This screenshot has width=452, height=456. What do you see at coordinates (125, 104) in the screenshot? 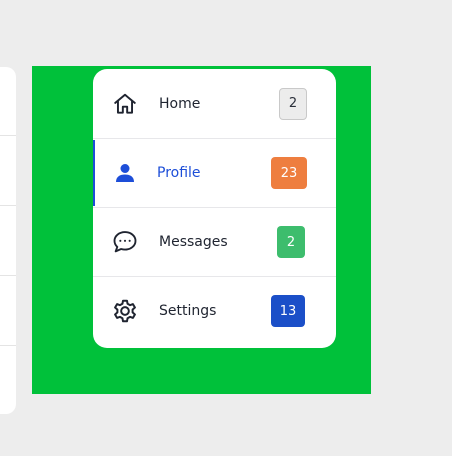
I see `home-icon` at bounding box center [125, 104].